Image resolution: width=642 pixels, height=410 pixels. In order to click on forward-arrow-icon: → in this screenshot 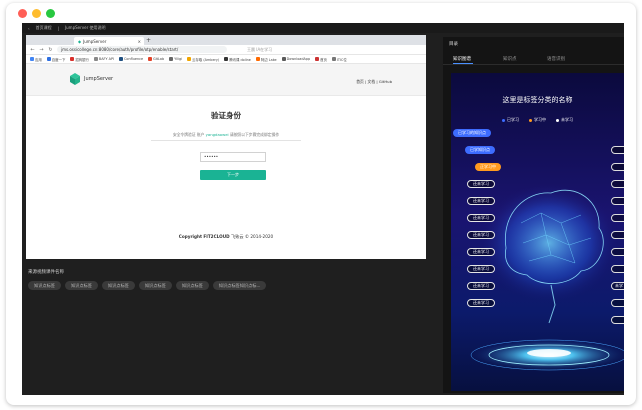, I will do `click(41, 50)`.